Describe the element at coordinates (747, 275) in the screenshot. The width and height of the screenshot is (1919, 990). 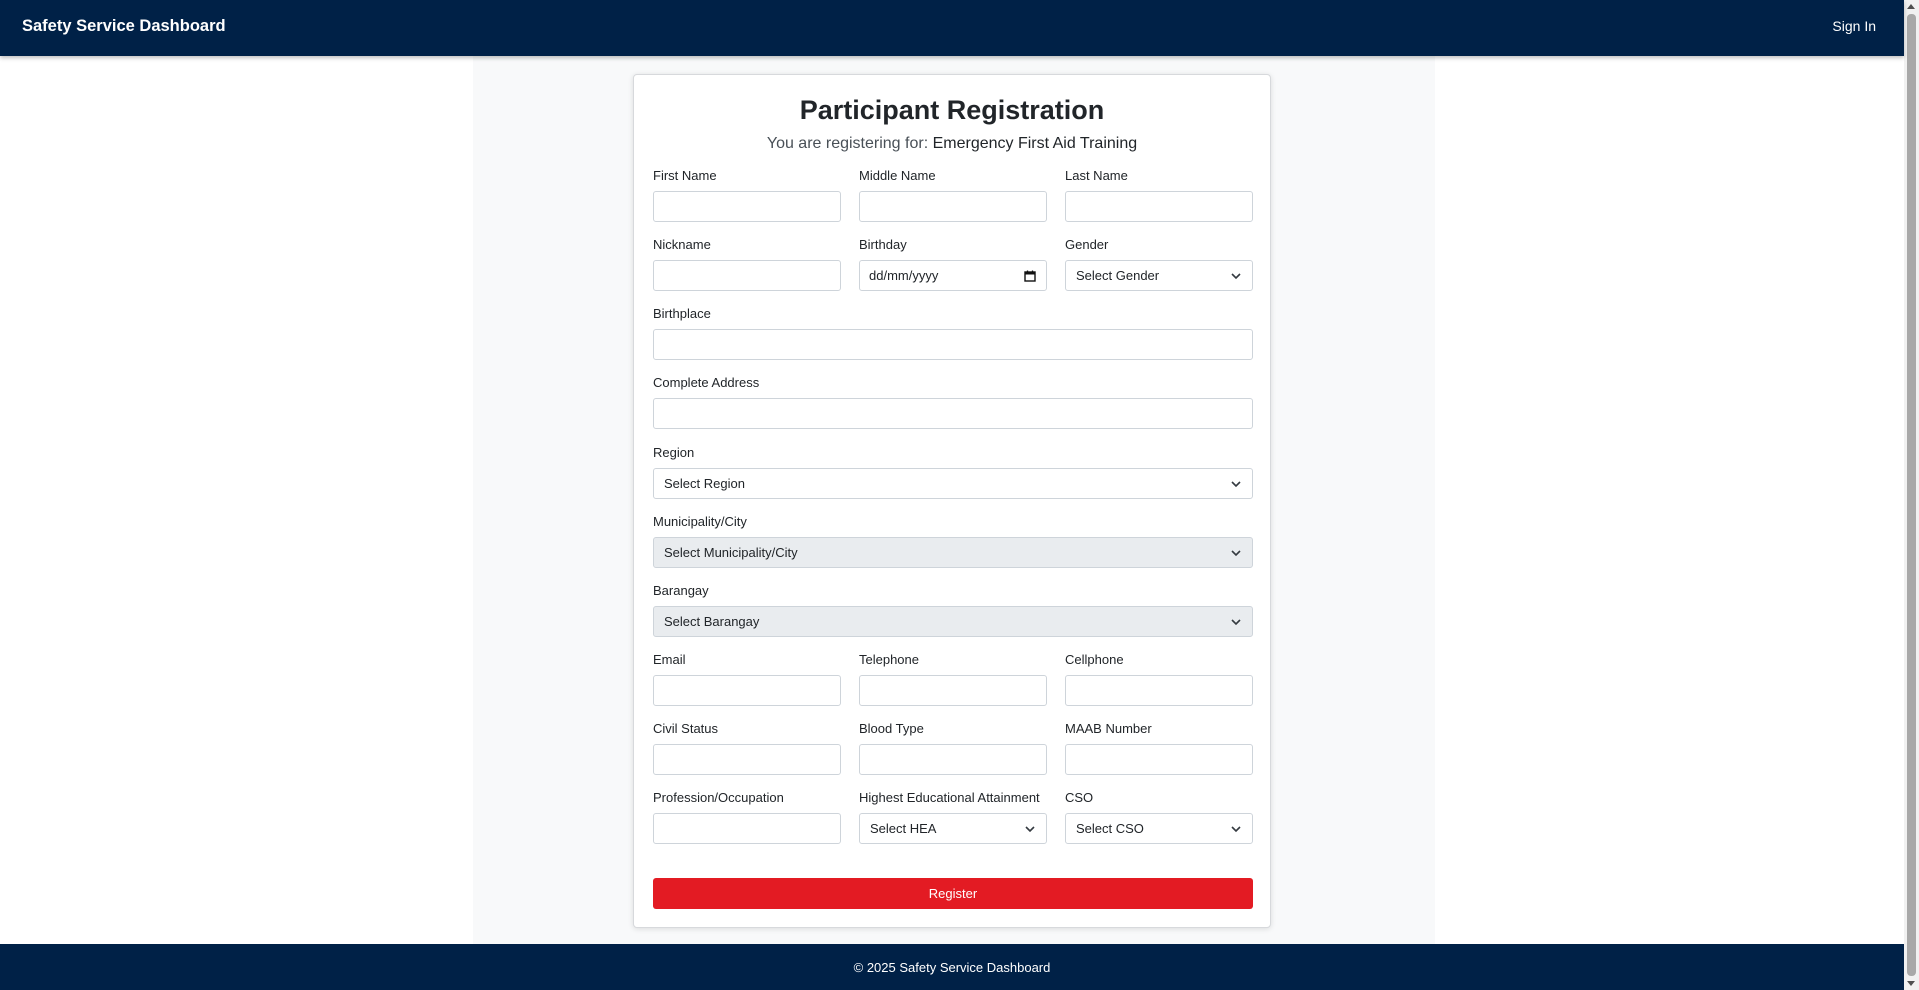
I see `nickname-input` at that location.